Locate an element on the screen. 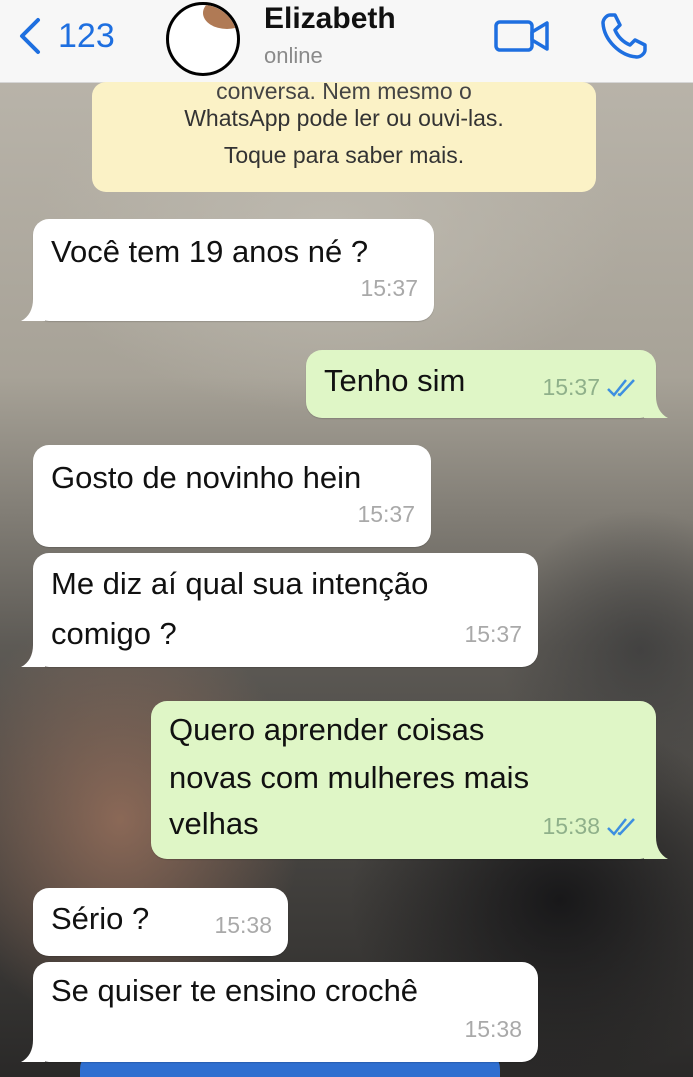  message-text: Você tem 19 anos né ? is located at coordinates (210, 251).